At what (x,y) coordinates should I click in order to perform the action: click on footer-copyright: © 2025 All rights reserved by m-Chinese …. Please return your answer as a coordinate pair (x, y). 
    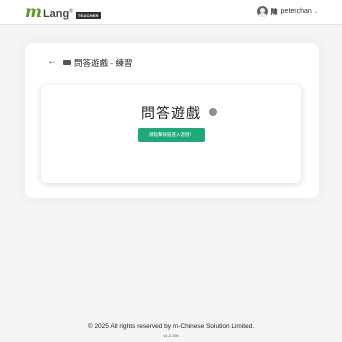
    Looking at the image, I should click on (171, 326).